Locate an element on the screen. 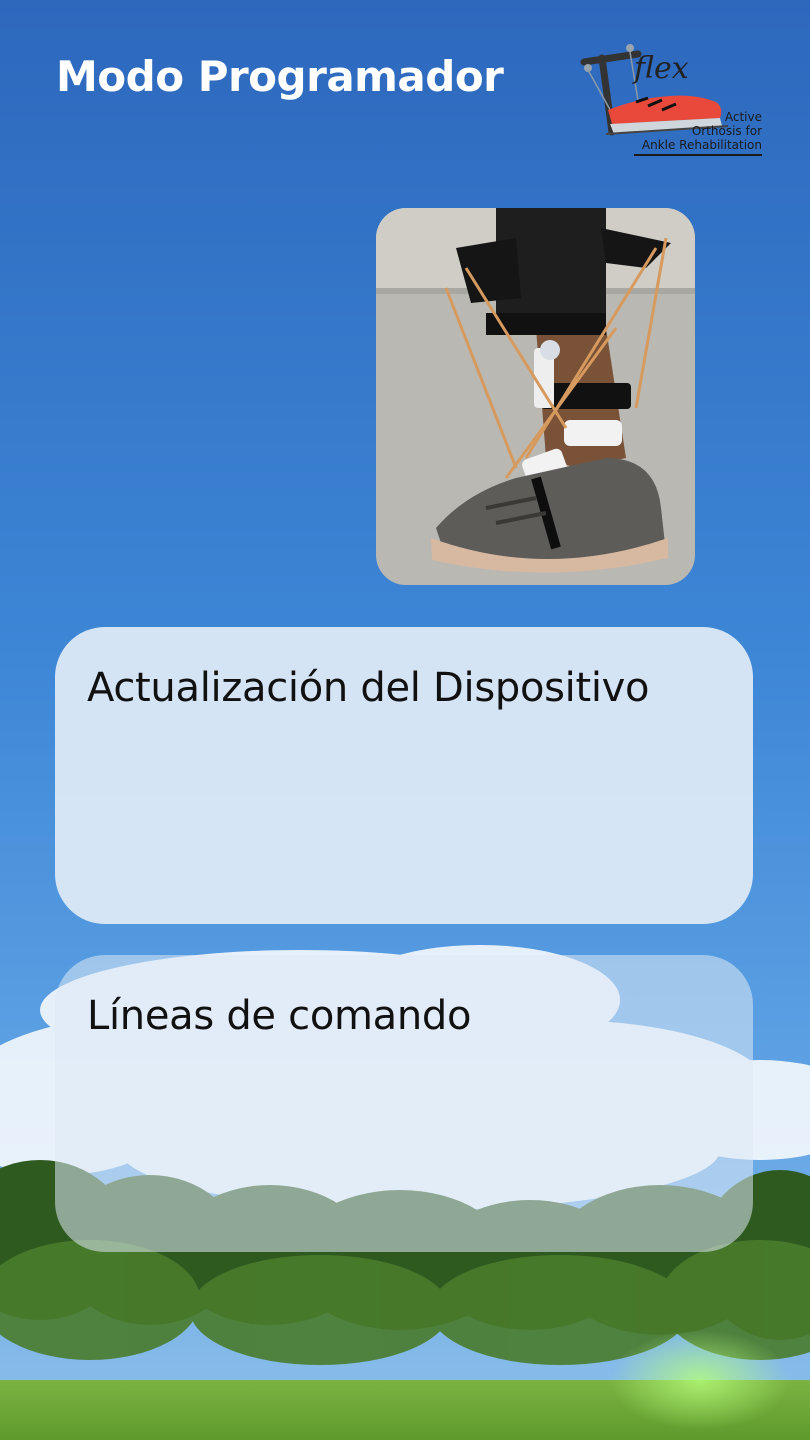  ankle-orthosis-photo is located at coordinates (535, 396).